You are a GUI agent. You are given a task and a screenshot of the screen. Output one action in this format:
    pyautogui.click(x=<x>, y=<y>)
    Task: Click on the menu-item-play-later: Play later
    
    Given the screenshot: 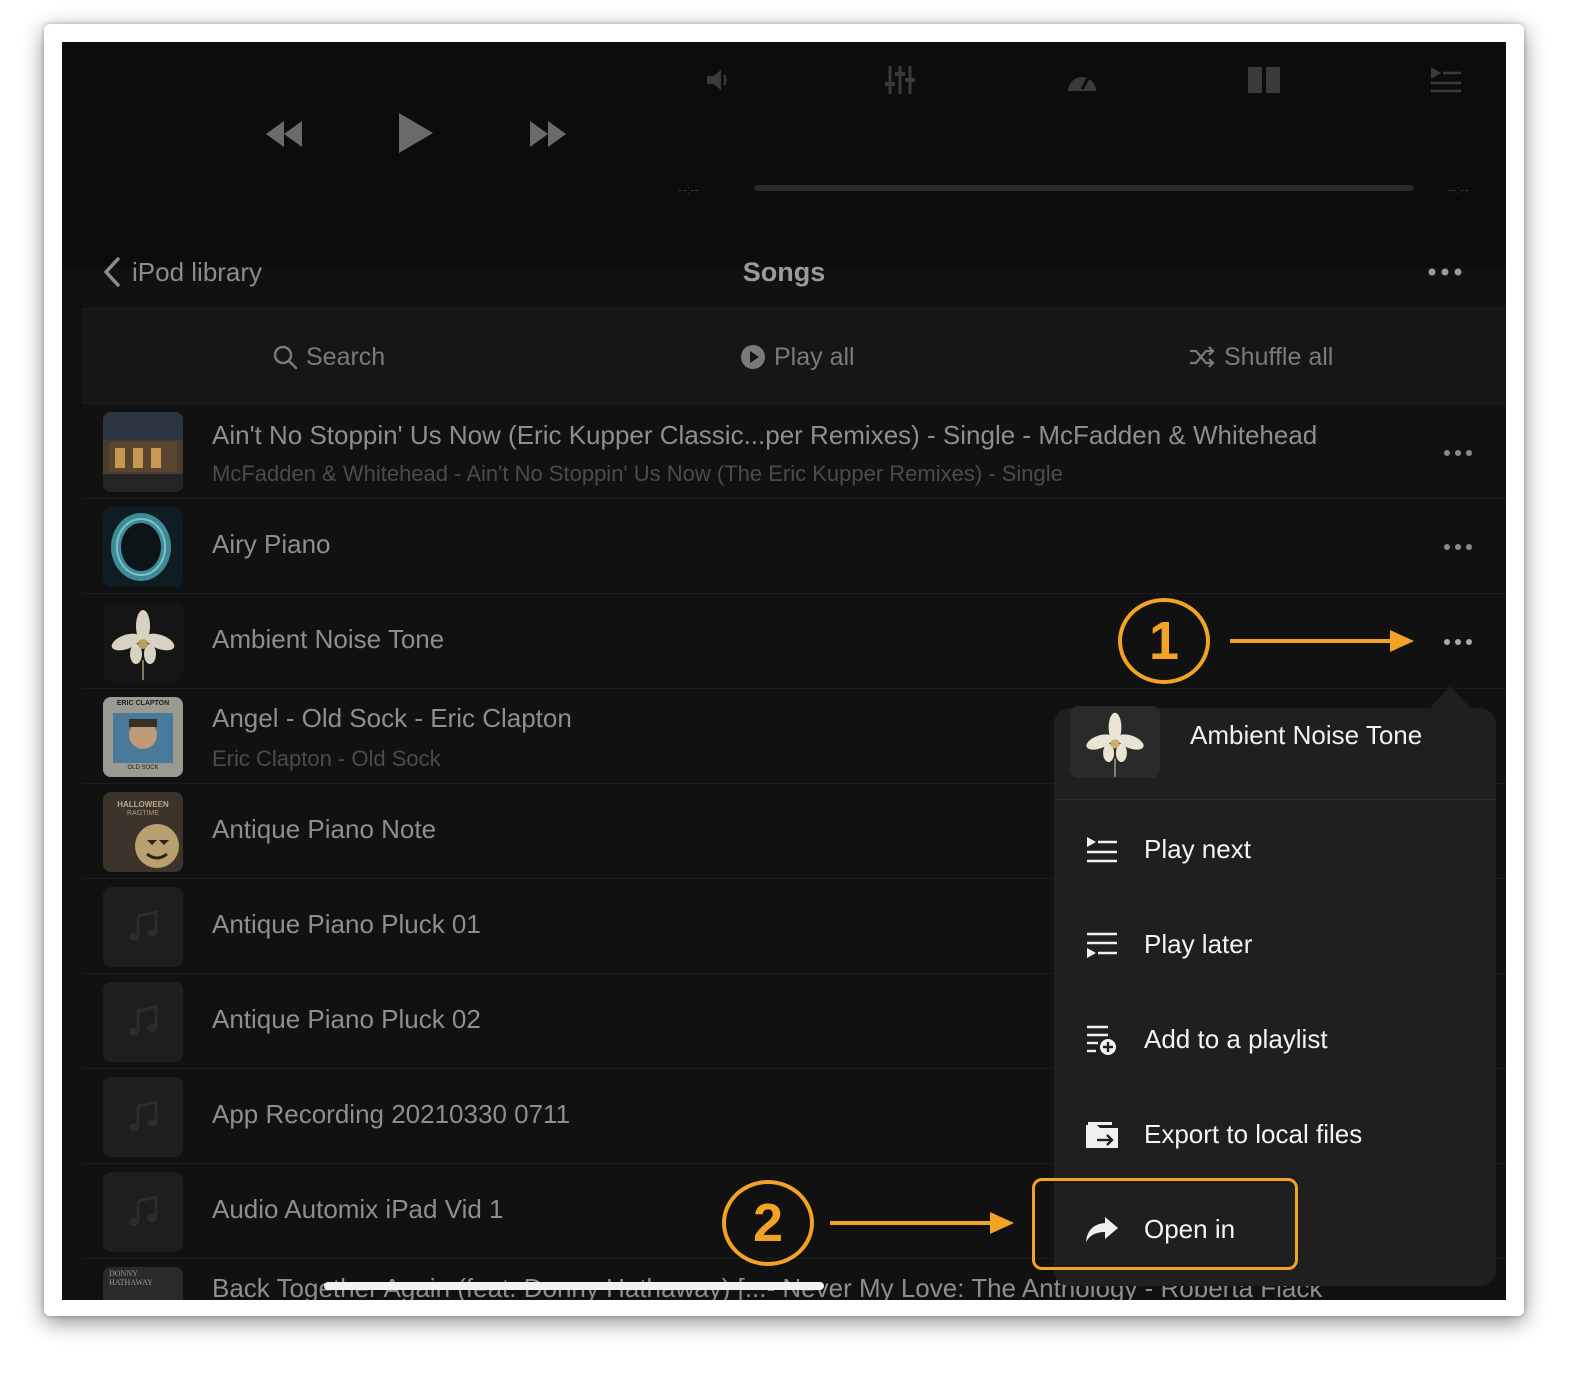 What is the action you would take?
    pyautogui.click(x=1275, y=944)
    